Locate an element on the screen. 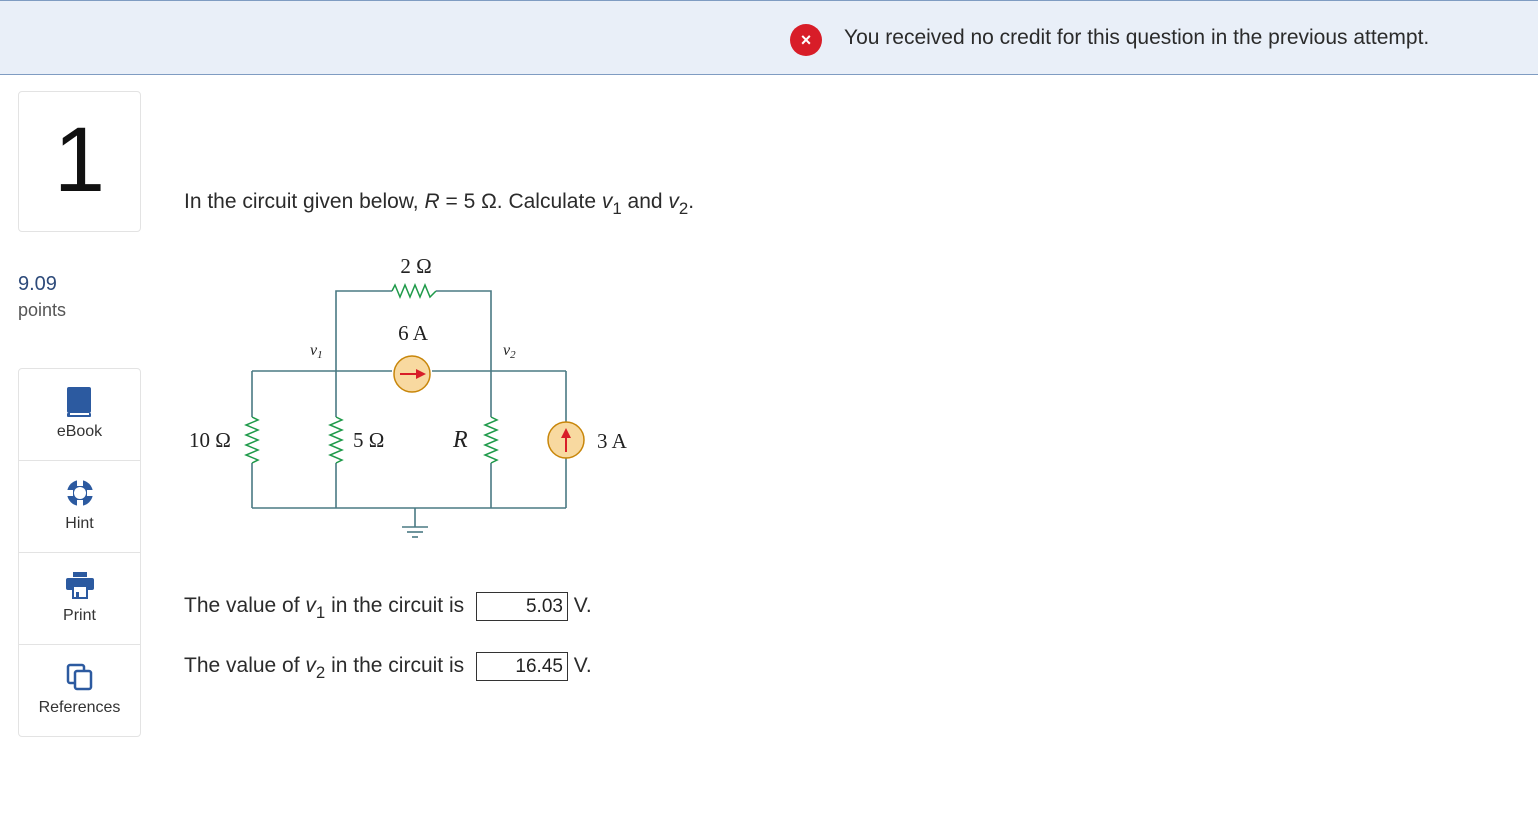 This screenshot has width=1538, height=820. printer-icon is located at coordinates (80, 585).